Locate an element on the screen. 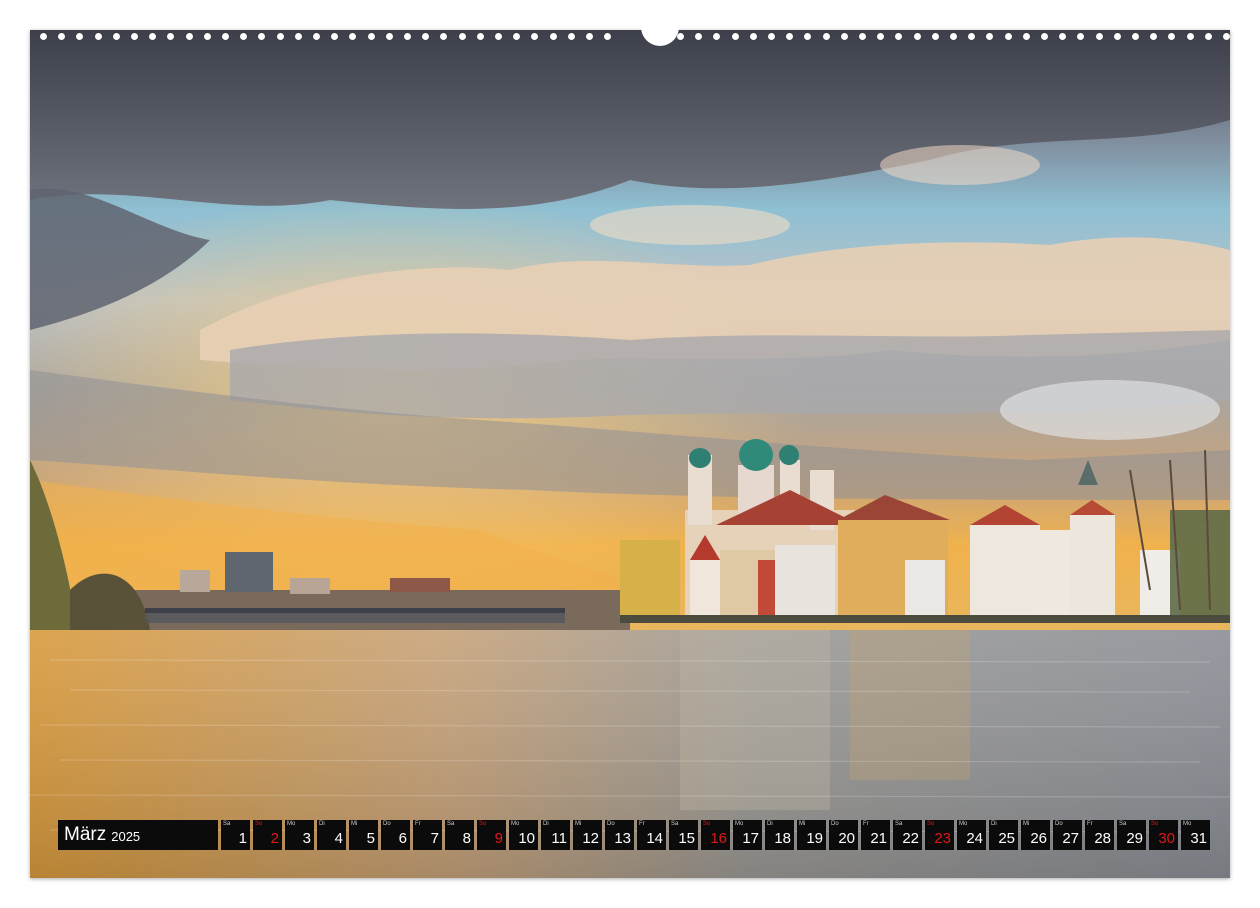 This screenshot has height=908, width=1260. day-cell: Sa 22 is located at coordinates (907, 835).